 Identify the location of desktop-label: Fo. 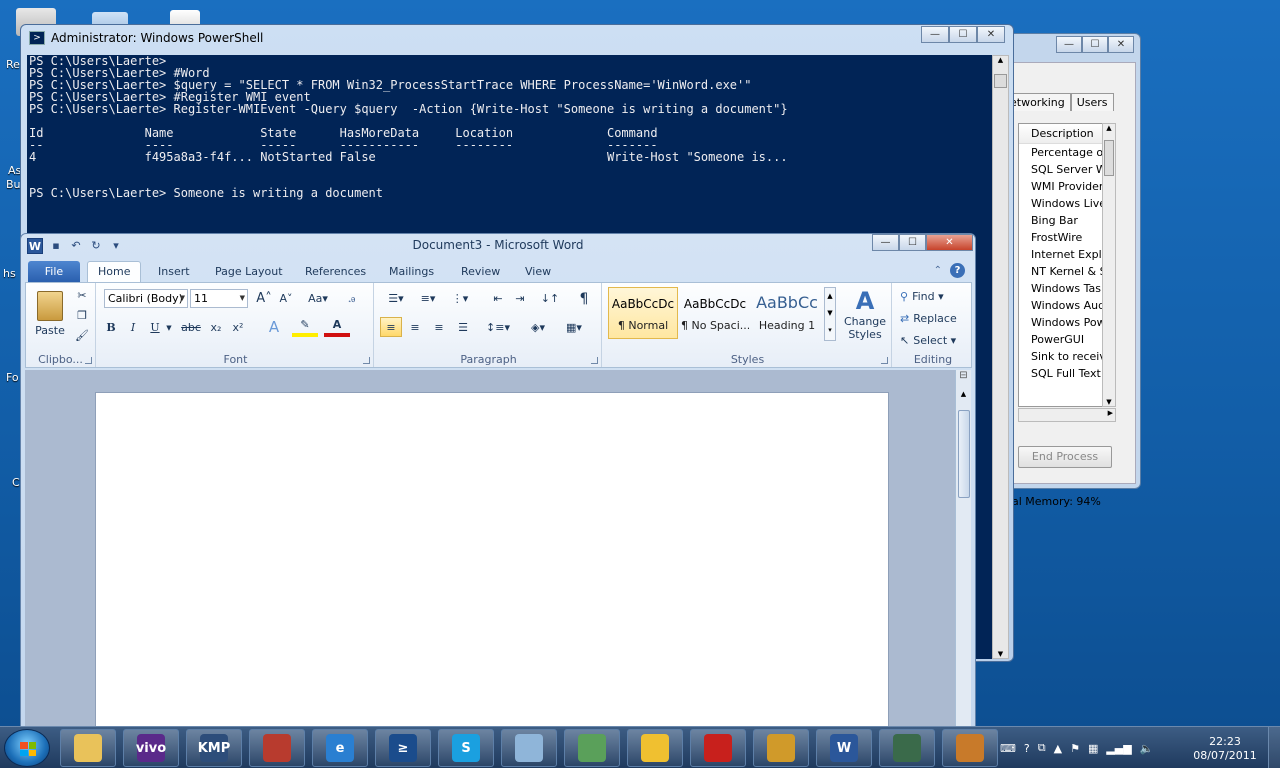
(12, 377).